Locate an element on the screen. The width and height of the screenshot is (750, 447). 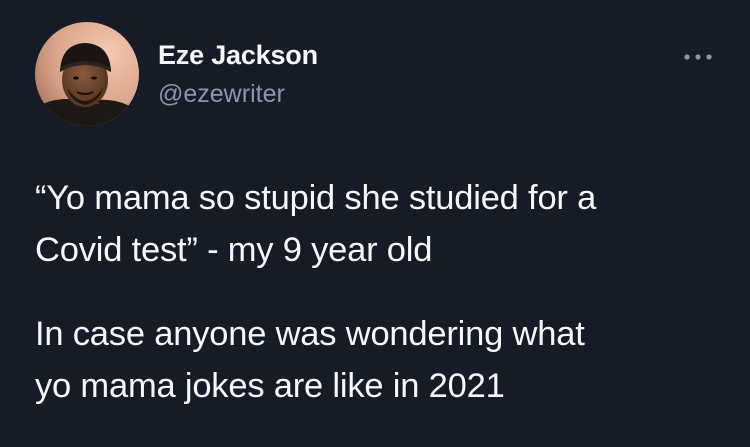
tweet-text-line: “Yo mama so stupid she studied for a is located at coordinates (316, 198).